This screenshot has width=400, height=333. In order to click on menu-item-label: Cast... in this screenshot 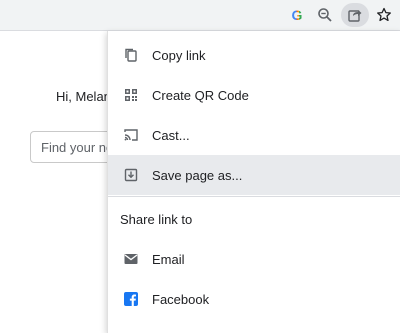, I will do `click(171, 135)`.